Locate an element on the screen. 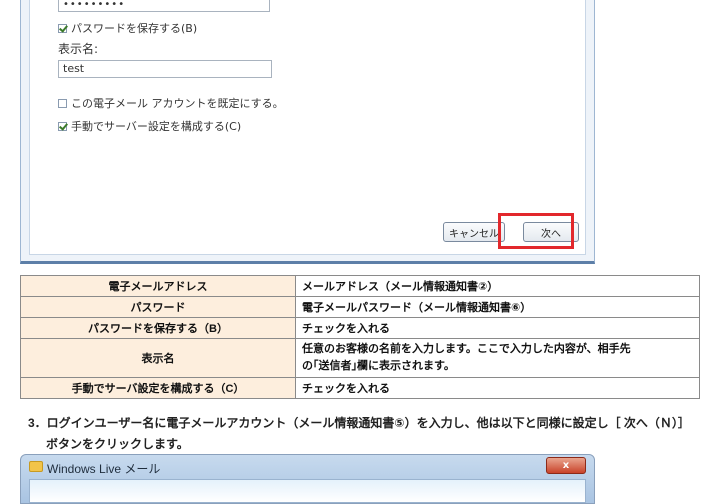  windows-live-mail-window: Windows Live メール x is located at coordinates (307, 479).